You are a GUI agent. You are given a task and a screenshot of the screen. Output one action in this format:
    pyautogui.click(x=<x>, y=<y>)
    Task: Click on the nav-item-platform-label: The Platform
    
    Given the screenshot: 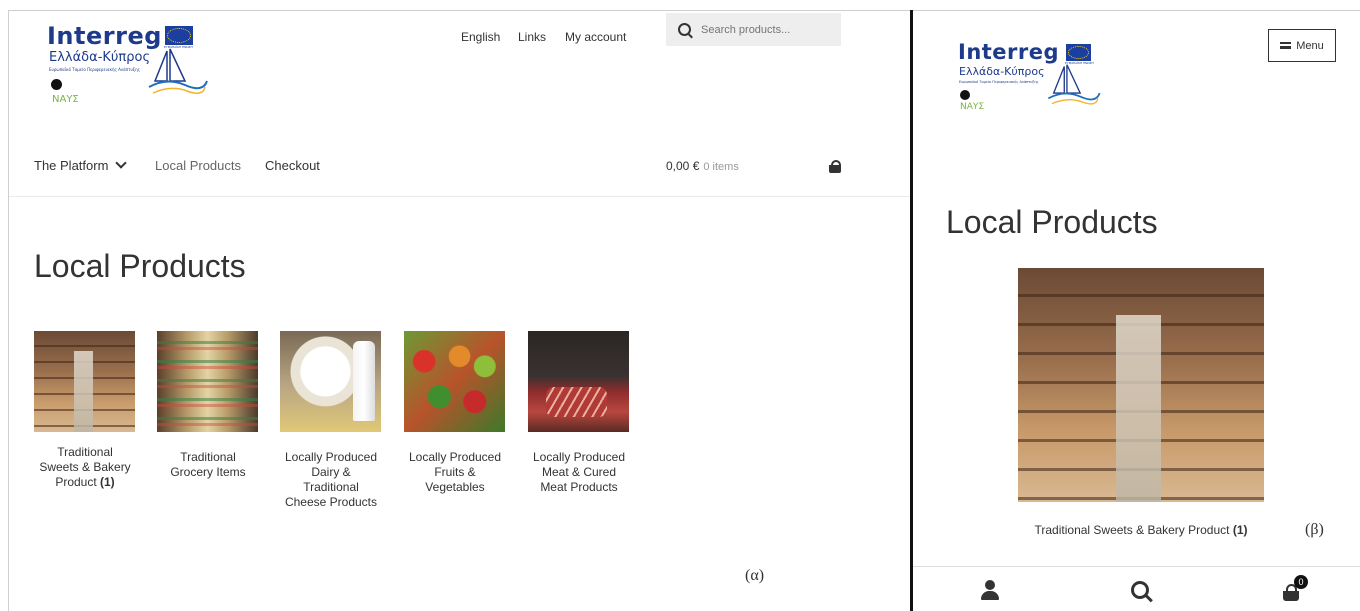 What is the action you would take?
    pyautogui.click(x=71, y=165)
    